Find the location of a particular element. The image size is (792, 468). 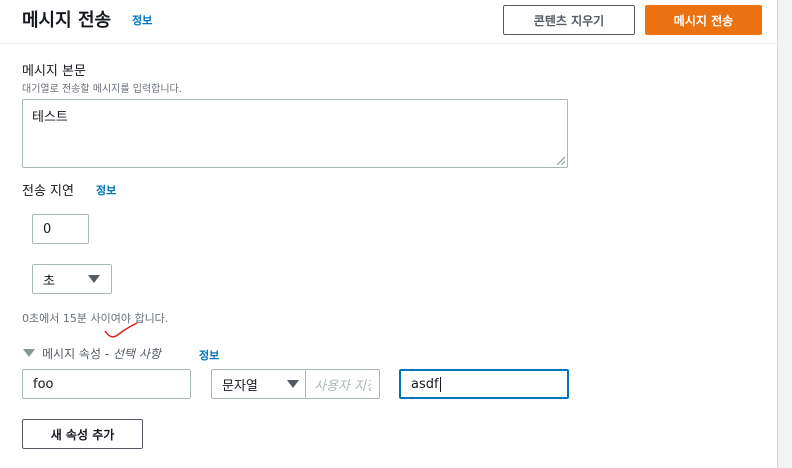

text-cursor is located at coordinates (440, 384).